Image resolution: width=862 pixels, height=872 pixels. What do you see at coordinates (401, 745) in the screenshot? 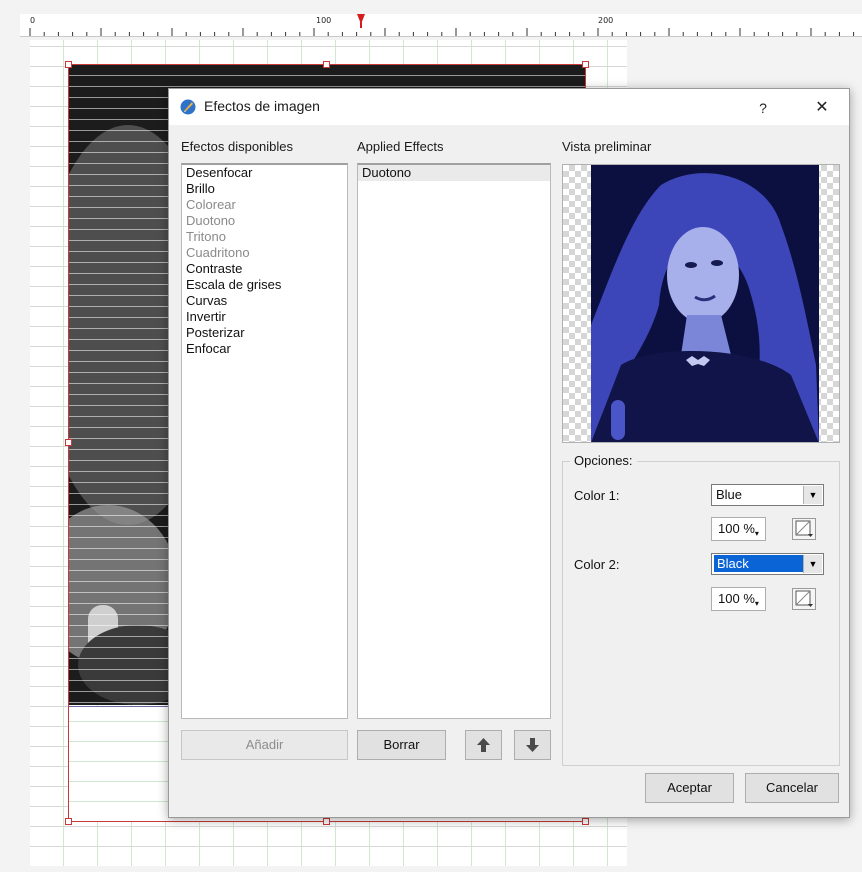
I see `delete-effect-button: Borrar` at bounding box center [401, 745].